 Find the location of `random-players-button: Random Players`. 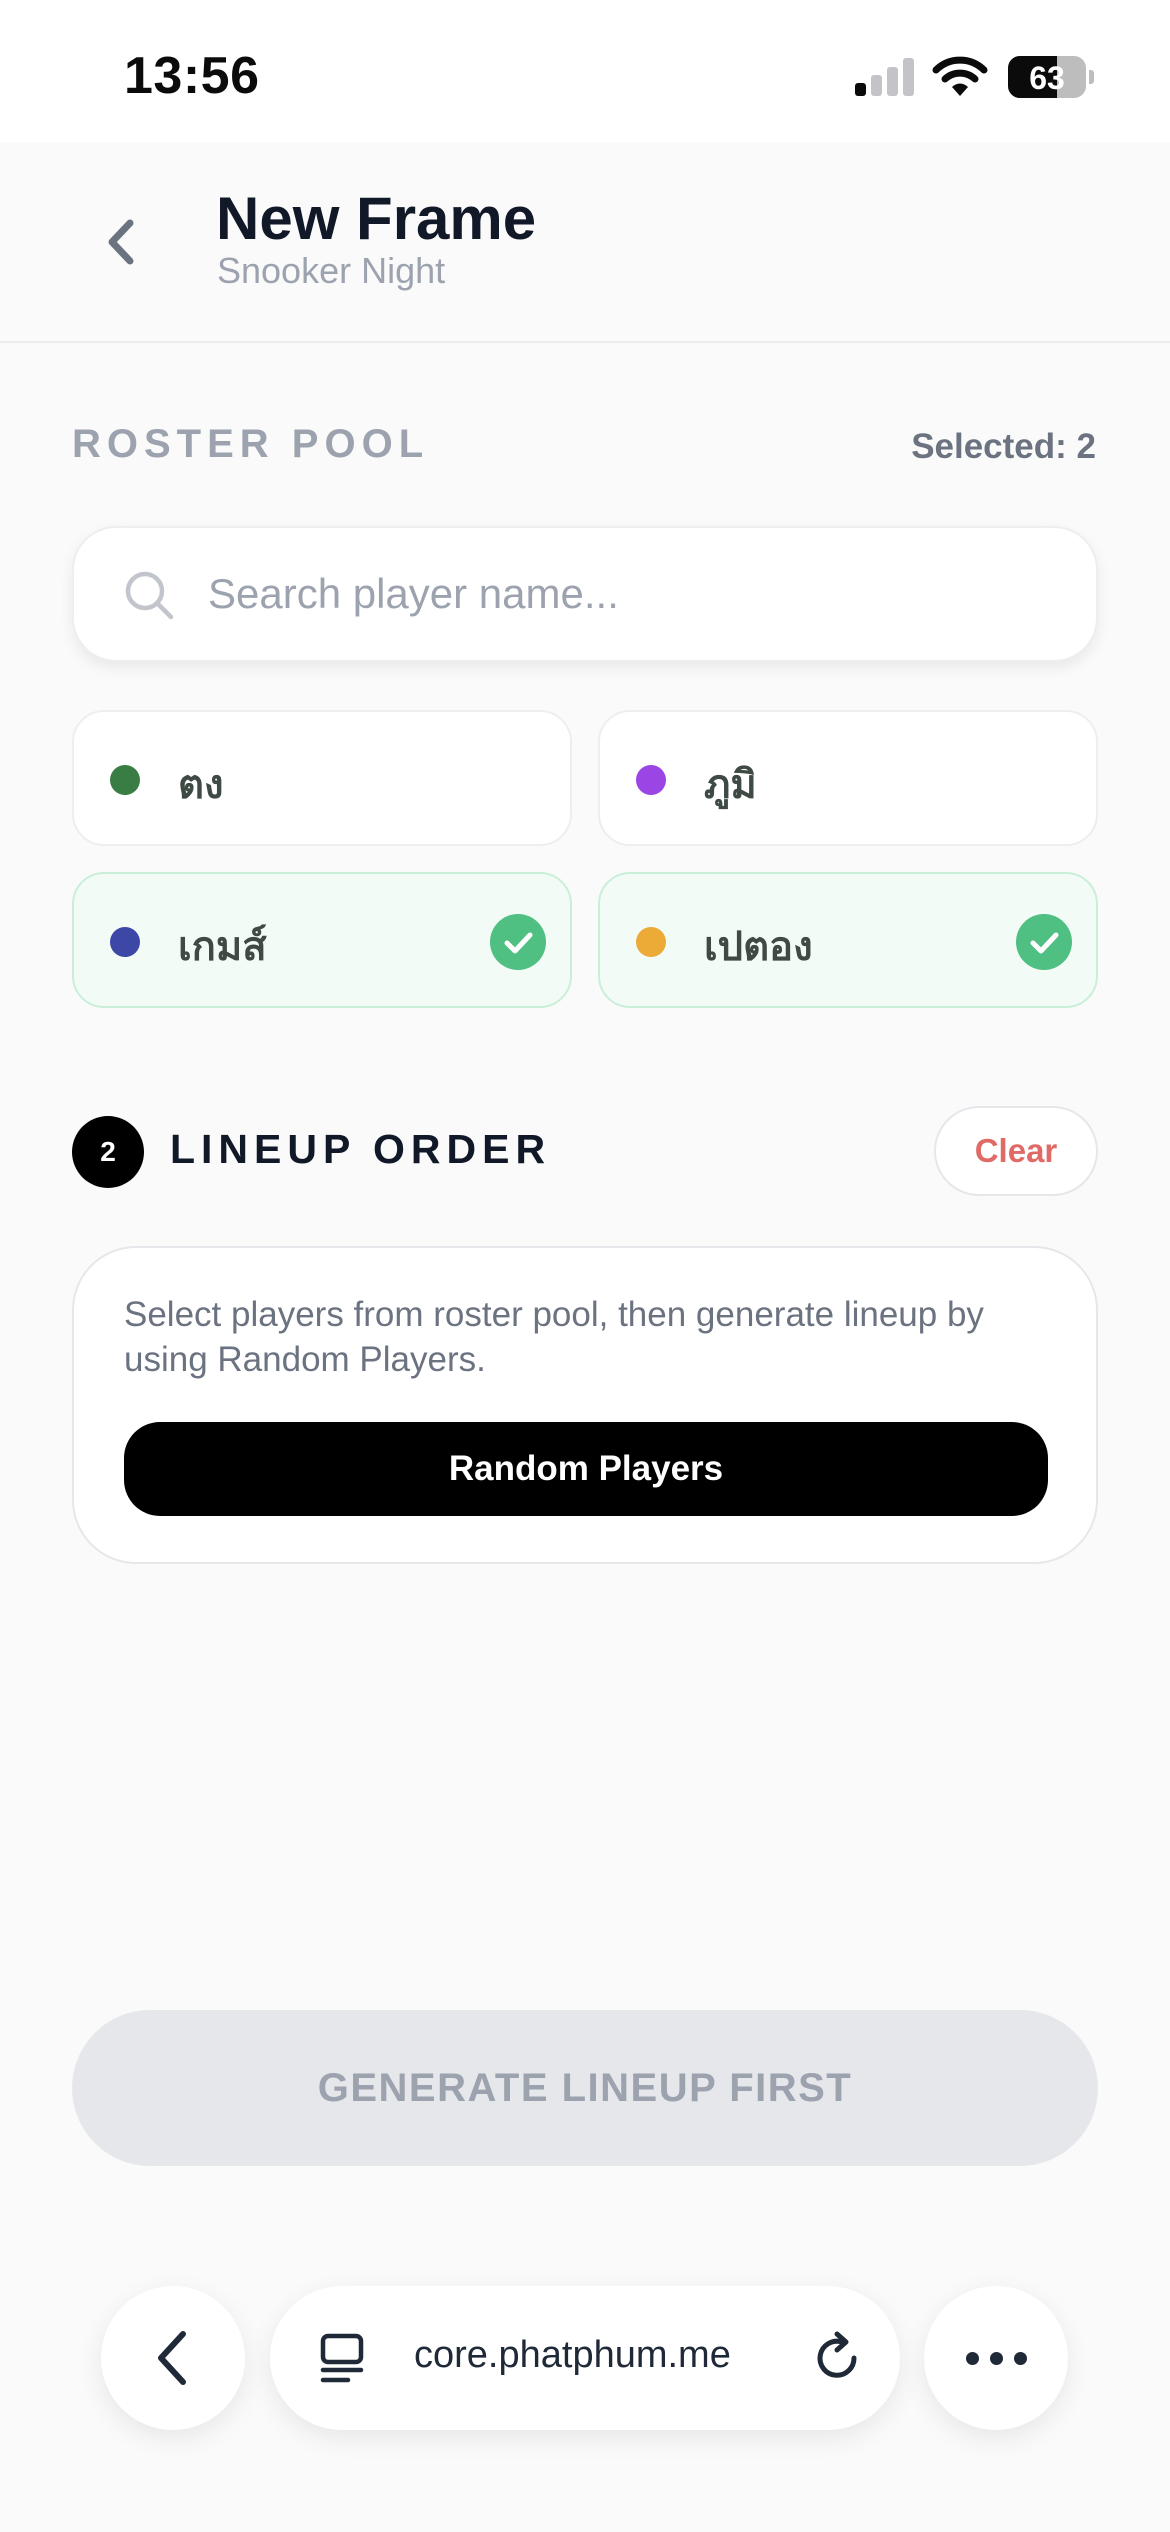

random-players-button: Random Players is located at coordinates (586, 1469).